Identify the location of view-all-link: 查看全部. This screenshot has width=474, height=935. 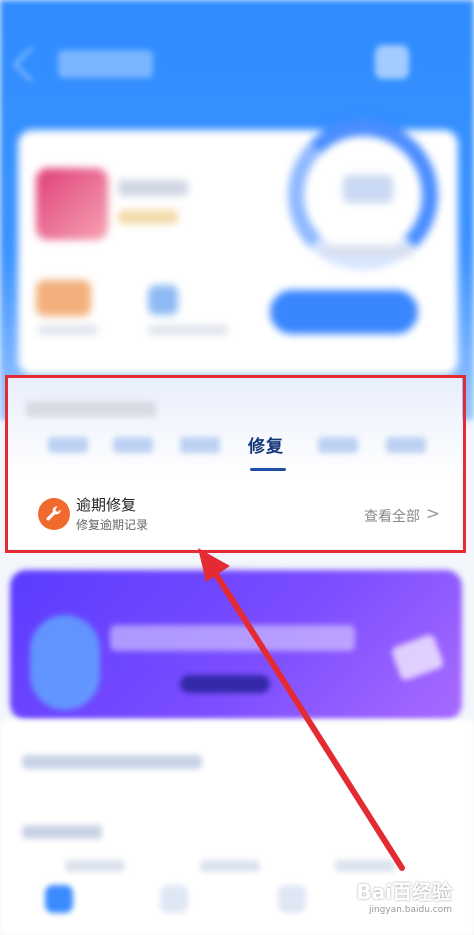
(392, 516).